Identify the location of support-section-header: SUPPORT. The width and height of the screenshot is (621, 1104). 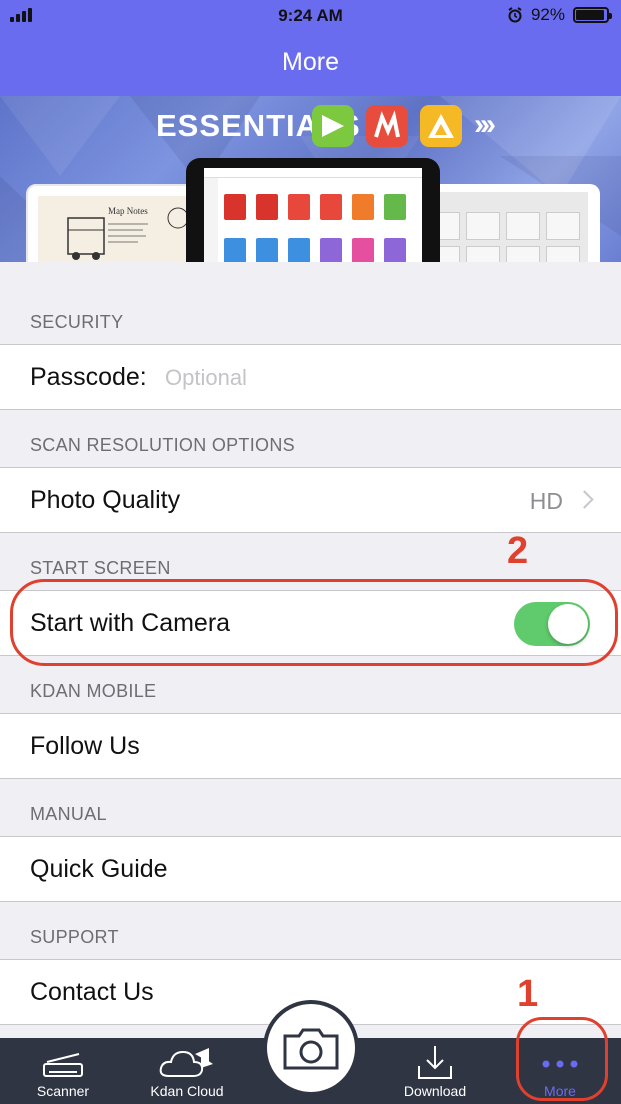
(74, 937).